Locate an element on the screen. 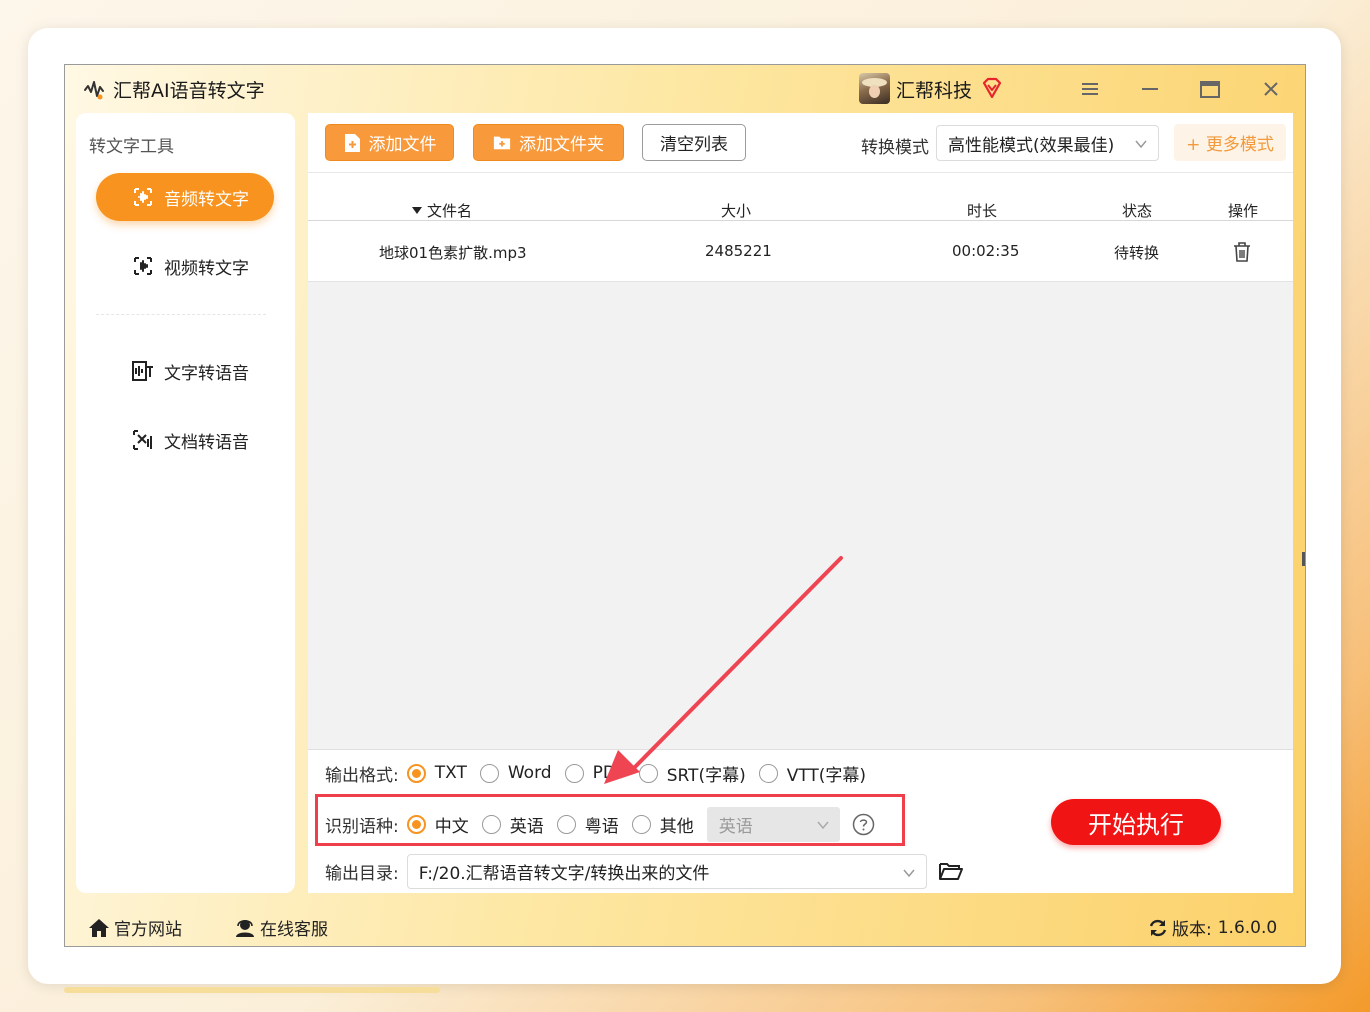 The height and width of the screenshot is (1012, 1370). output-format-row: 输出格式: TXT Word PDF SRT(字幕) VTT(字幕) is located at coordinates (602, 773).